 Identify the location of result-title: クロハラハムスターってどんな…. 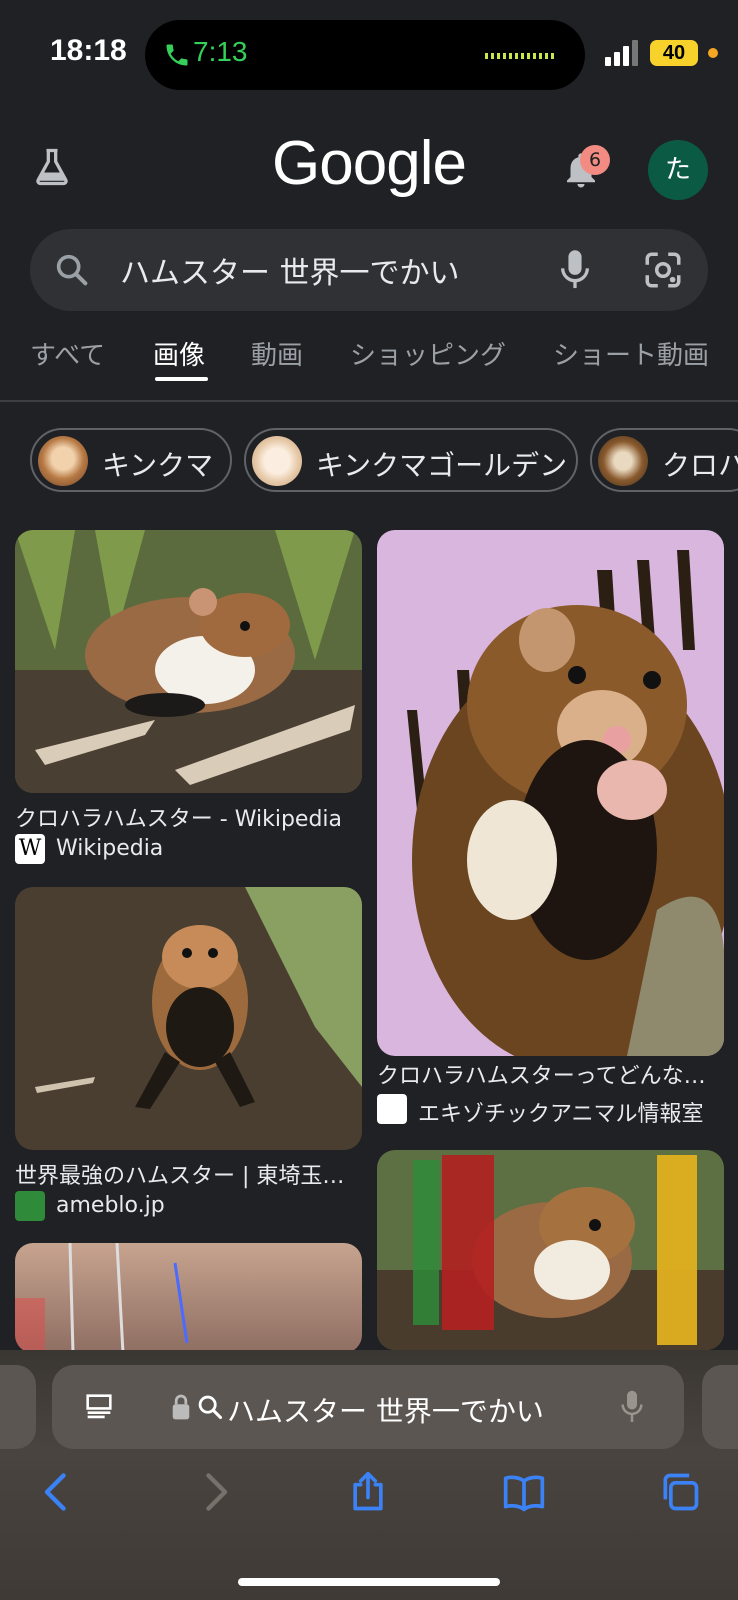
(550, 1074).